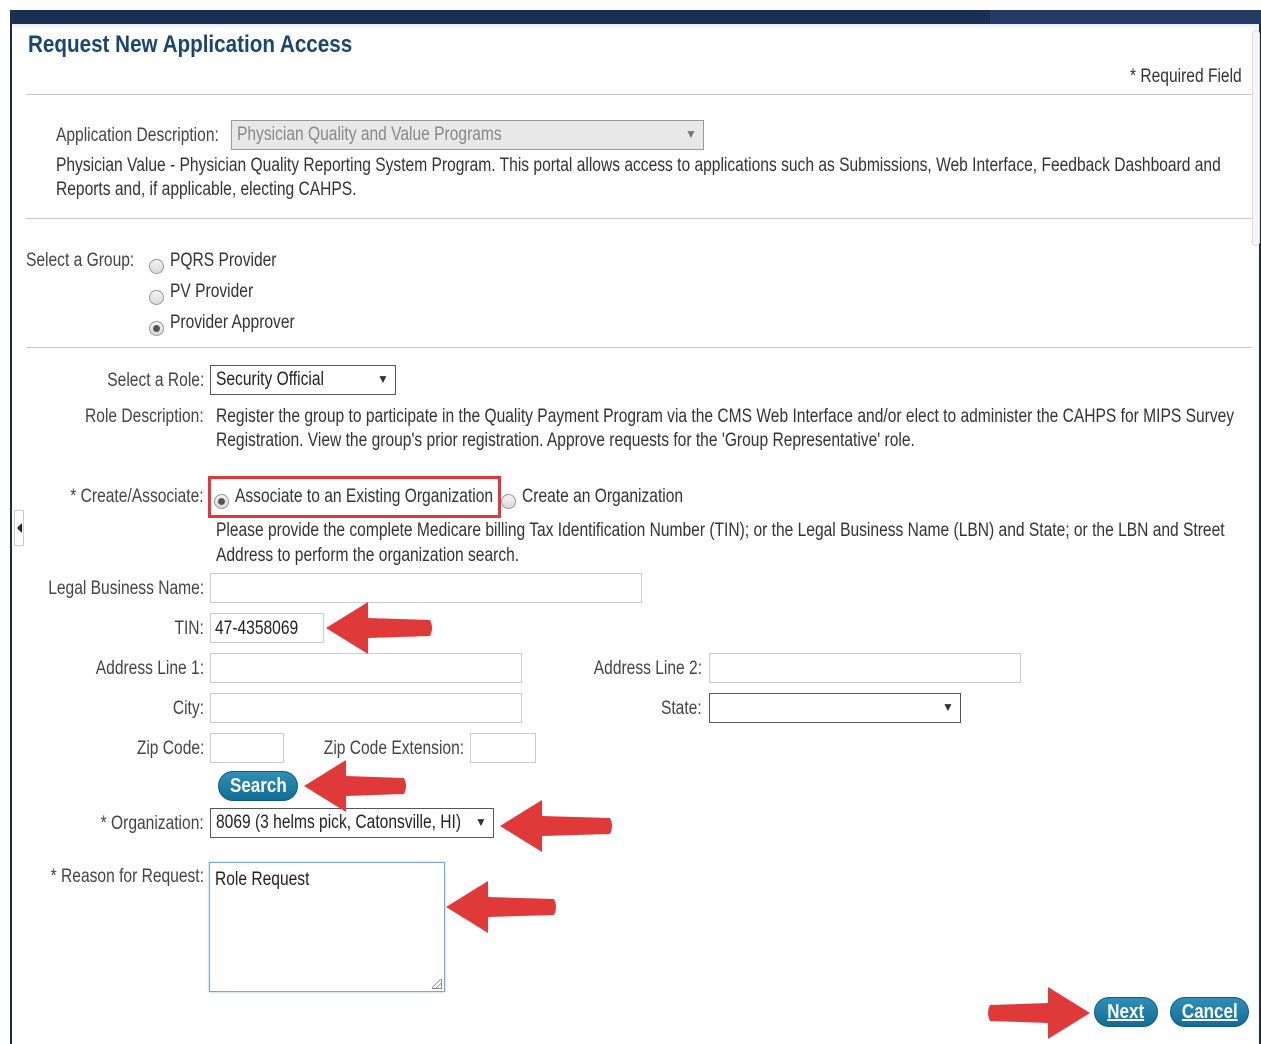  Describe the element at coordinates (835, 708) in the screenshot. I see `state-select: ▼` at that location.